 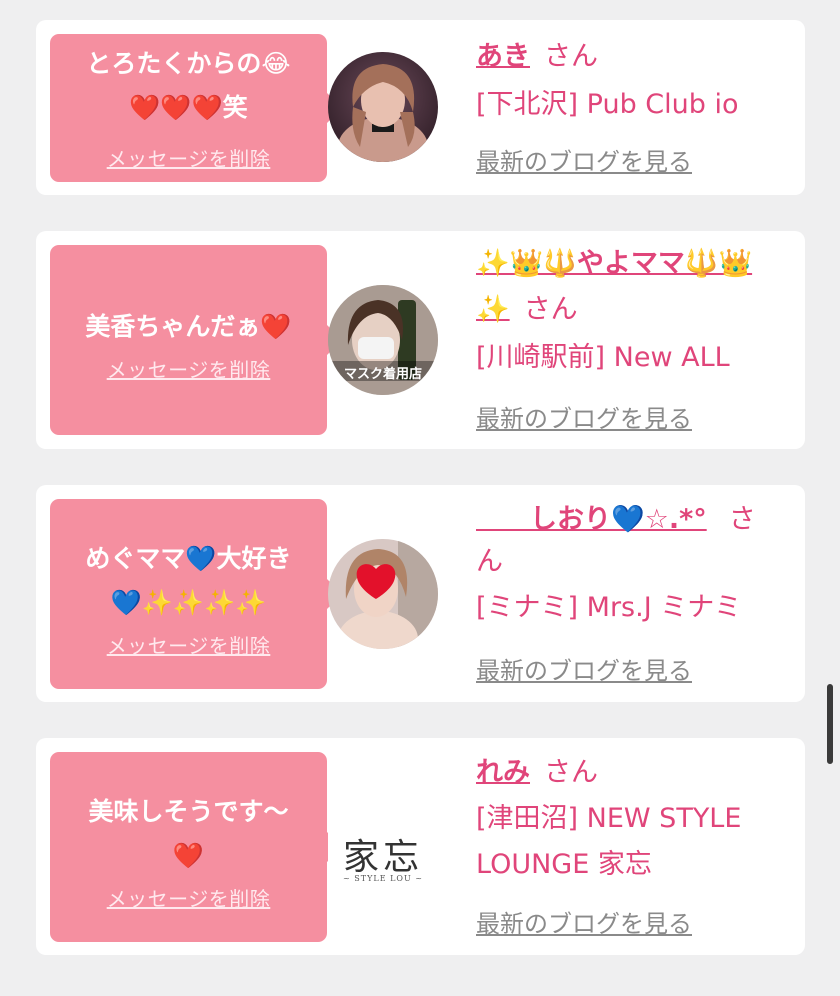 I want to click on user-name-link: ✨👑🔱やよママ🔱👑, so click(x=614, y=263).